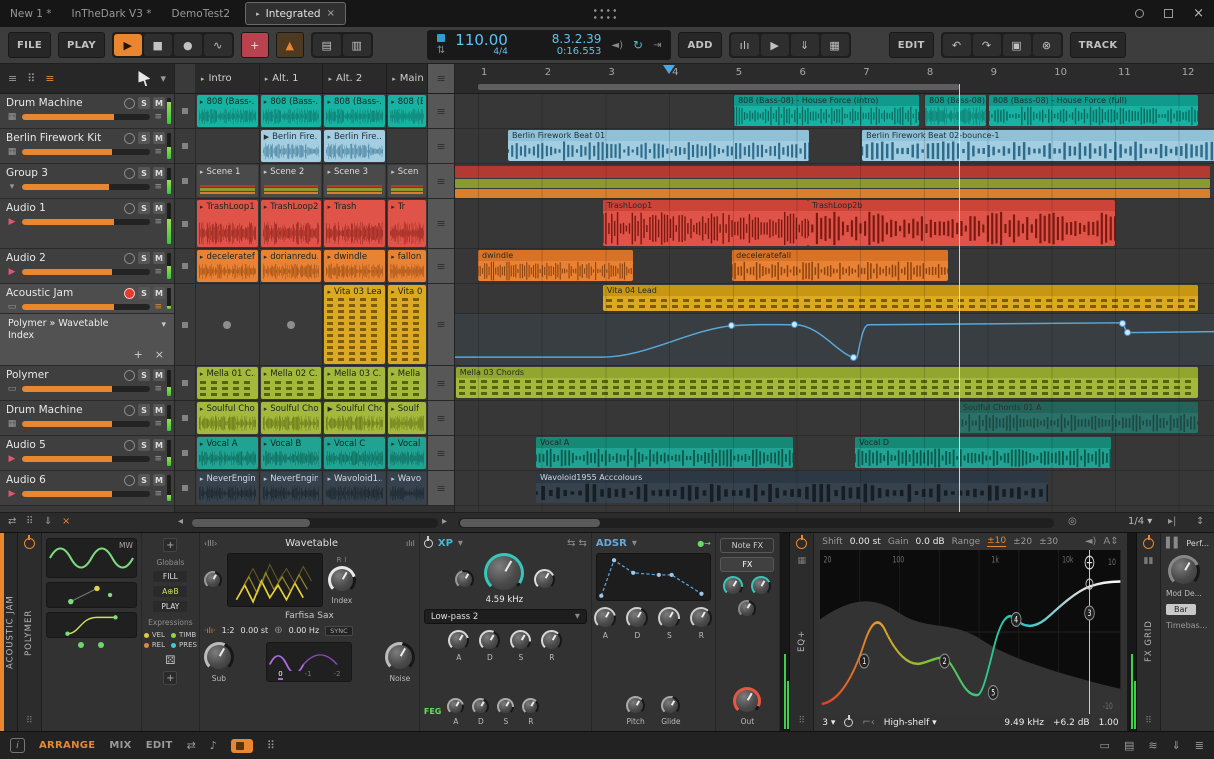 The width and height of the screenshot is (1214, 759). Describe the element at coordinates (1198, 13) in the screenshot. I see `close-button: ×` at that location.